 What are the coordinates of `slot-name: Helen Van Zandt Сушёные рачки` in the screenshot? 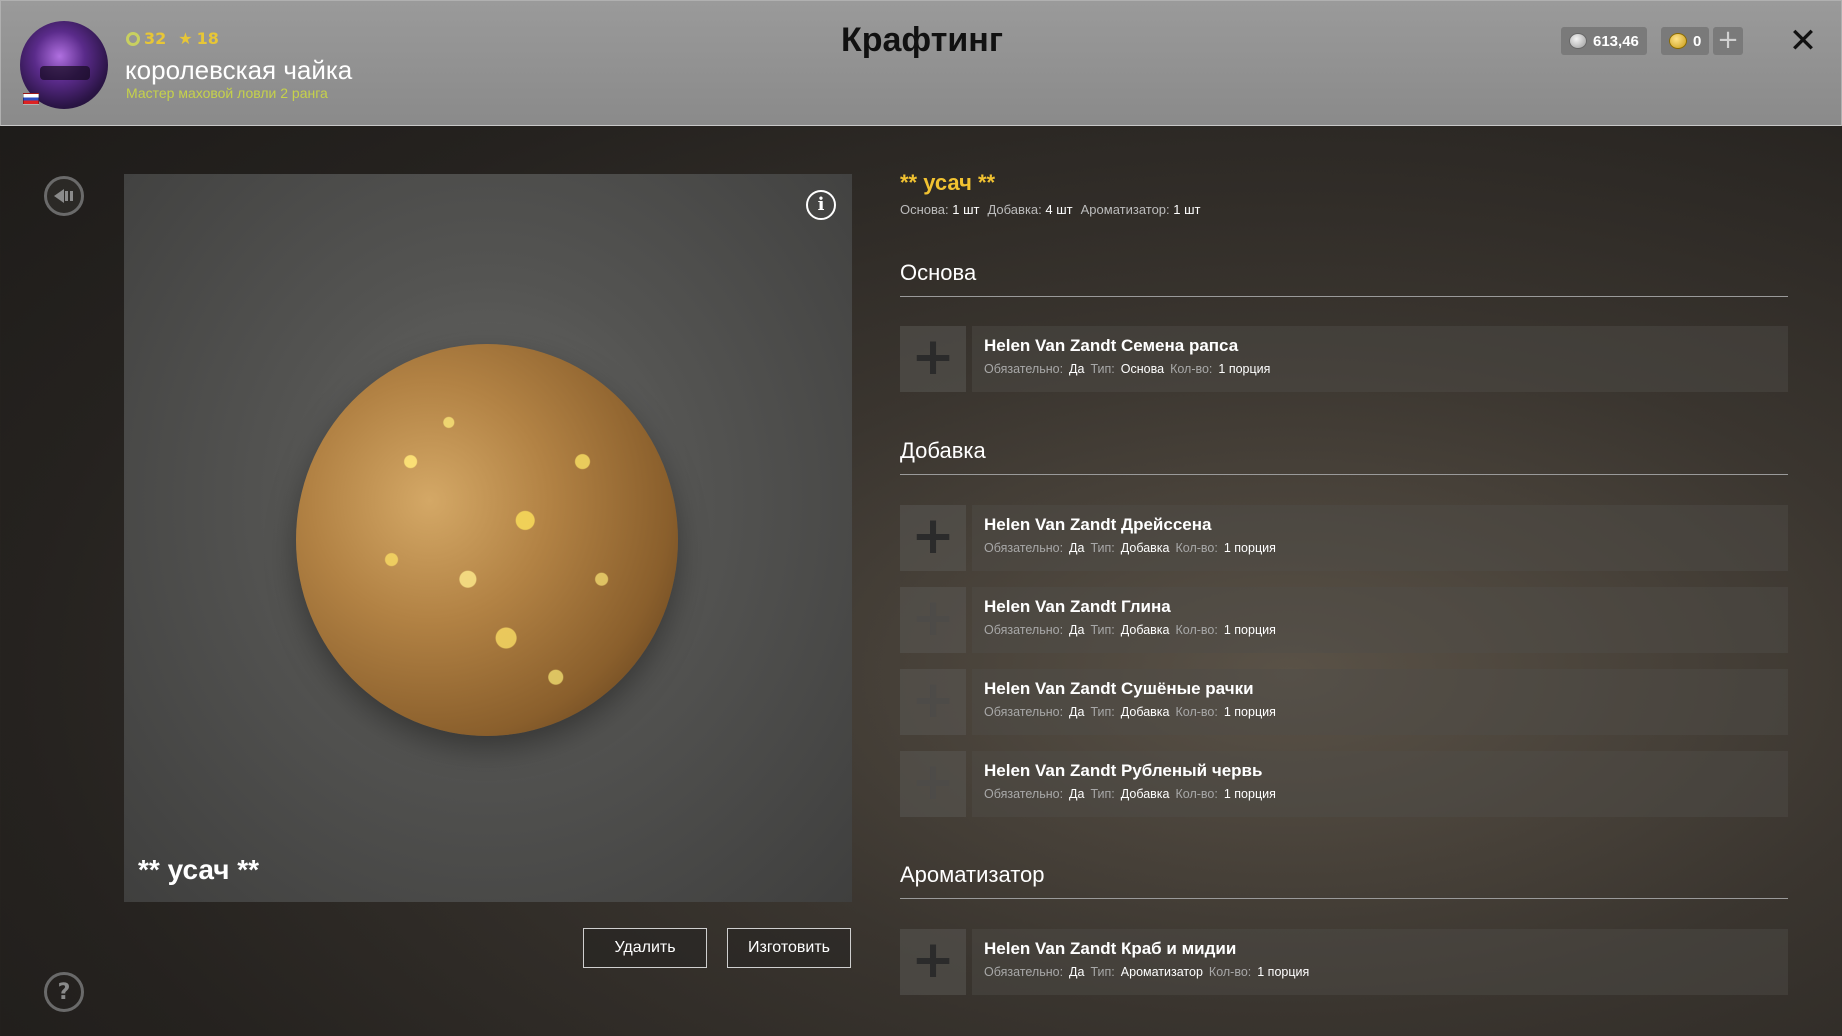 It's located at (1119, 688).